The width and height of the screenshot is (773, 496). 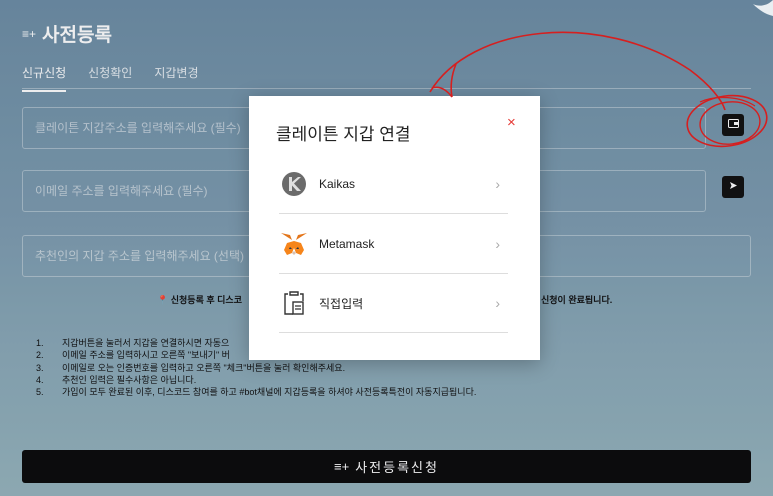 What do you see at coordinates (294, 303) in the screenshot?
I see `clipboard-icon` at bounding box center [294, 303].